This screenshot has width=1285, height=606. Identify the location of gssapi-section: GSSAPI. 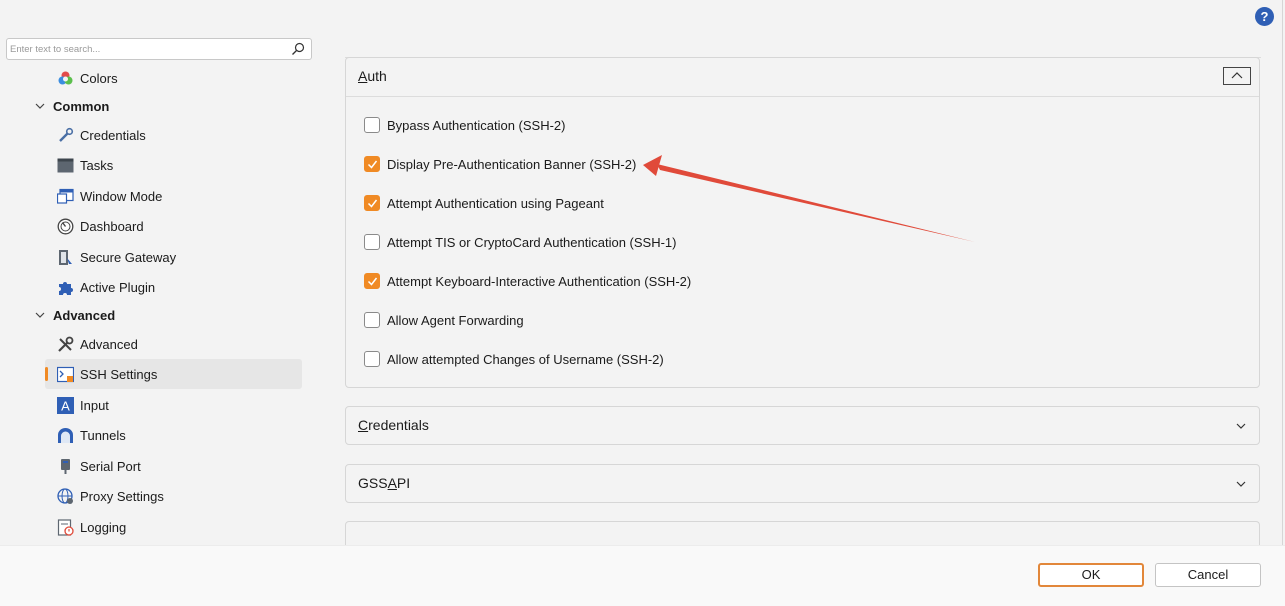
(802, 483).